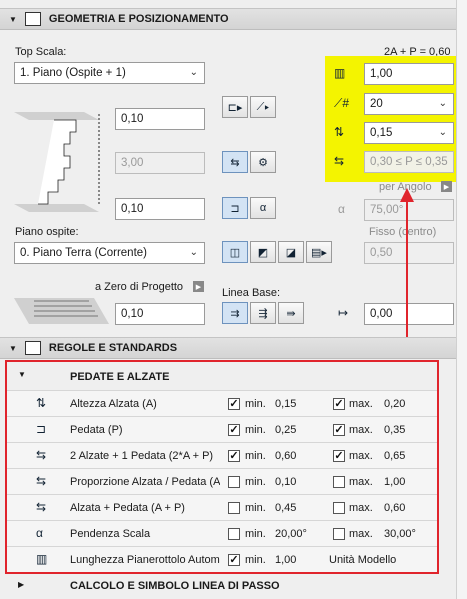 The image size is (467, 599). I want to click on rule-max-value: 1,00, so click(395, 482).